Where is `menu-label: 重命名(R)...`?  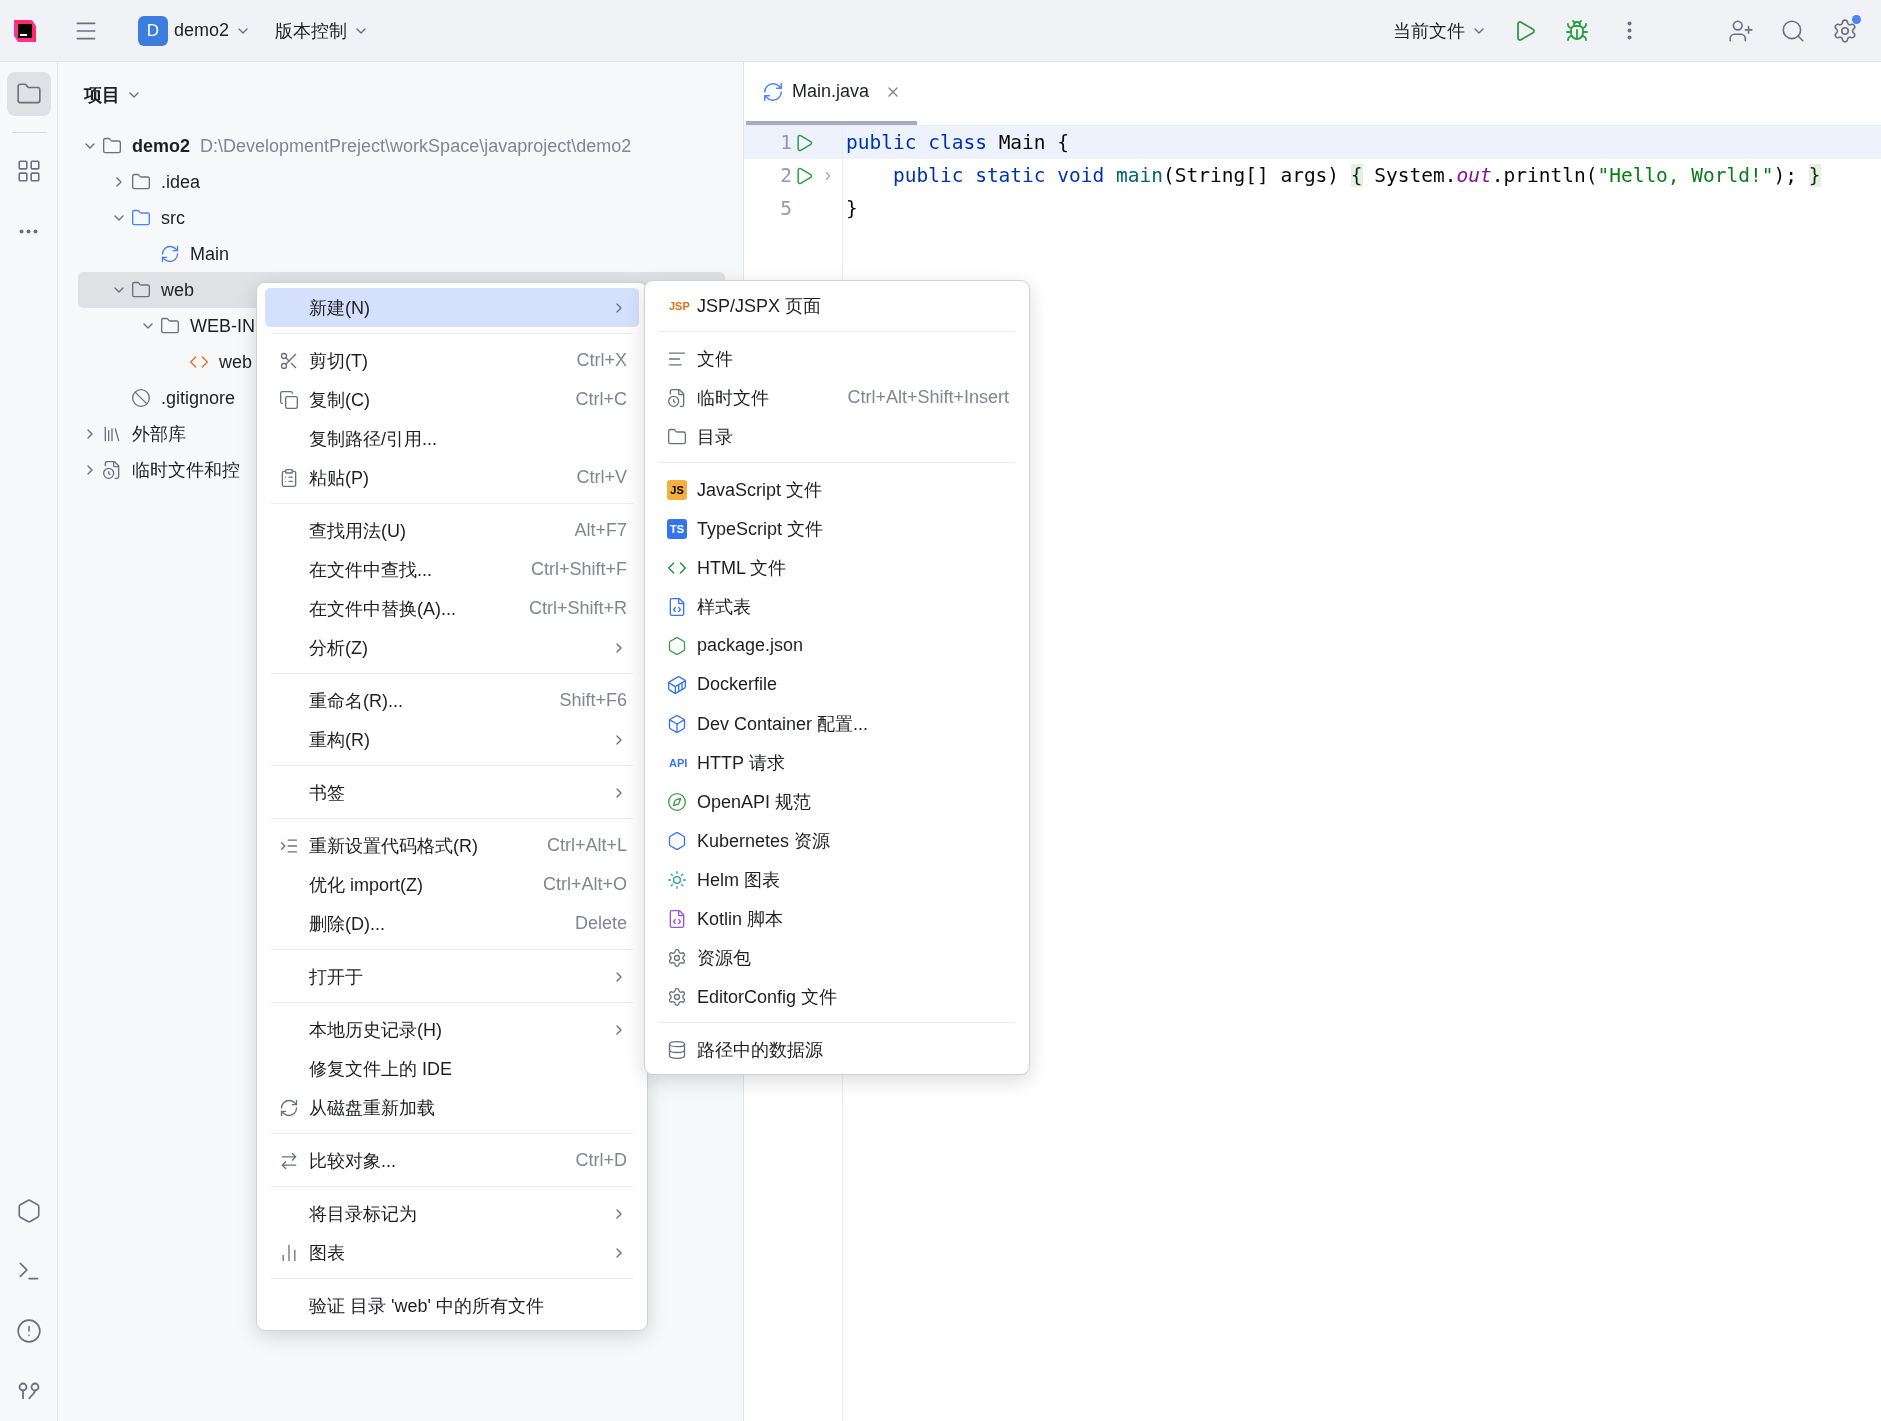 menu-label: 重命名(R)... is located at coordinates (356, 701).